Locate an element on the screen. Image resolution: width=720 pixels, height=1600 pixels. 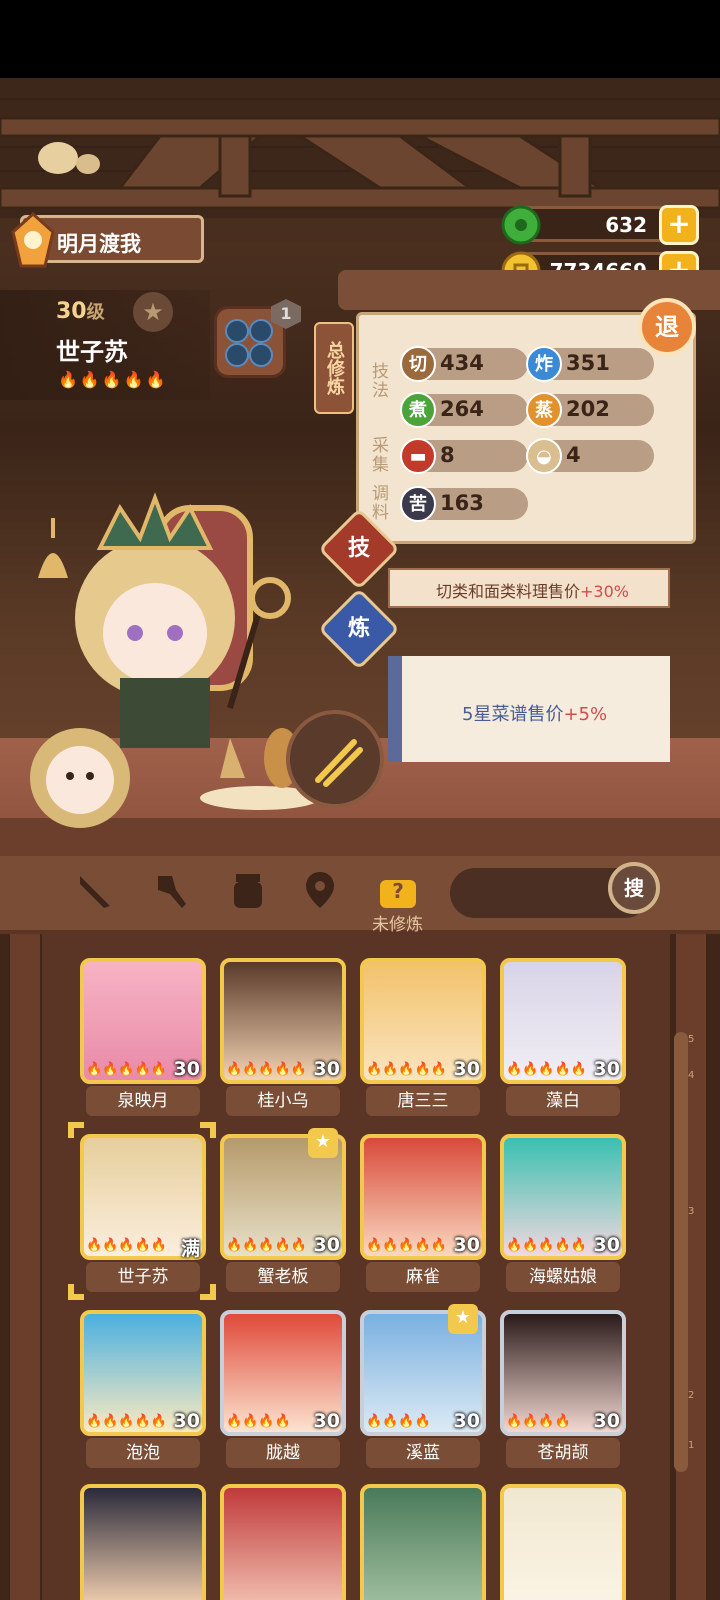
skill-tab-label: 技 is located at coordinates (358, 548).